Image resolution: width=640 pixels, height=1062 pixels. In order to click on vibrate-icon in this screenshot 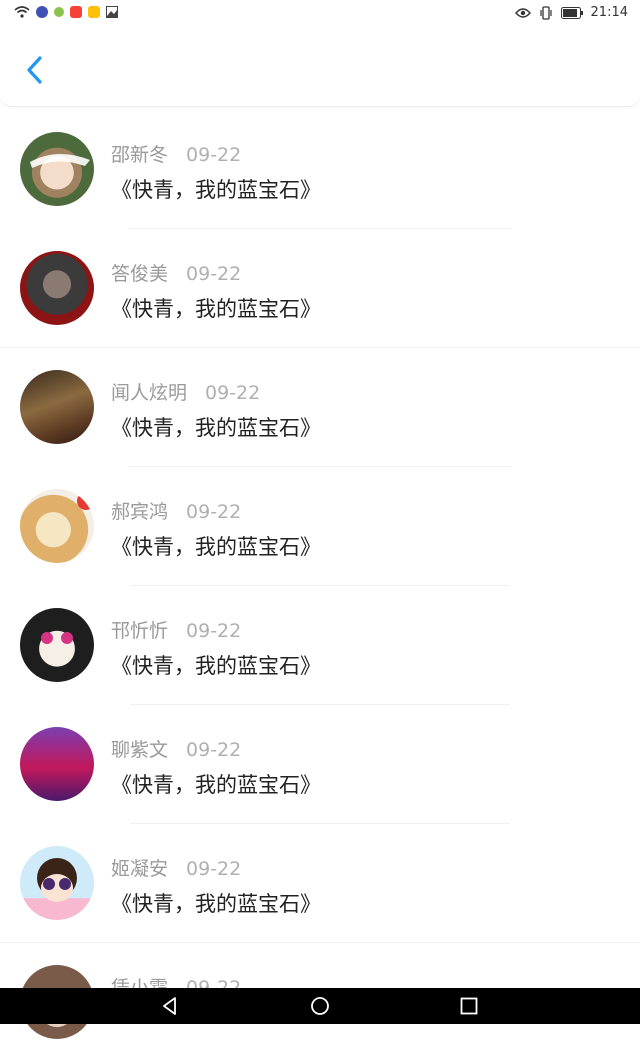, I will do `click(545, 12)`.